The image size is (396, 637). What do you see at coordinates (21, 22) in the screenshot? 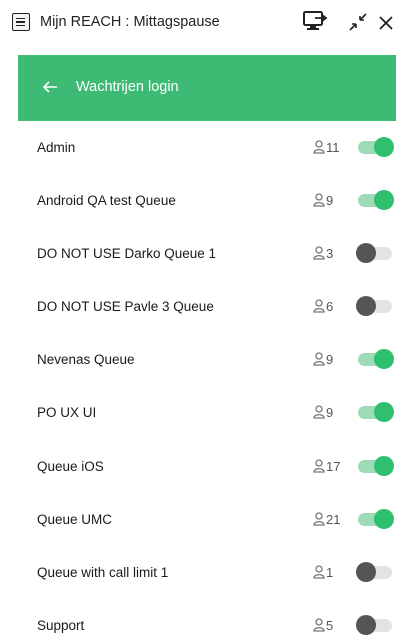
I see `menu-icon` at bounding box center [21, 22].